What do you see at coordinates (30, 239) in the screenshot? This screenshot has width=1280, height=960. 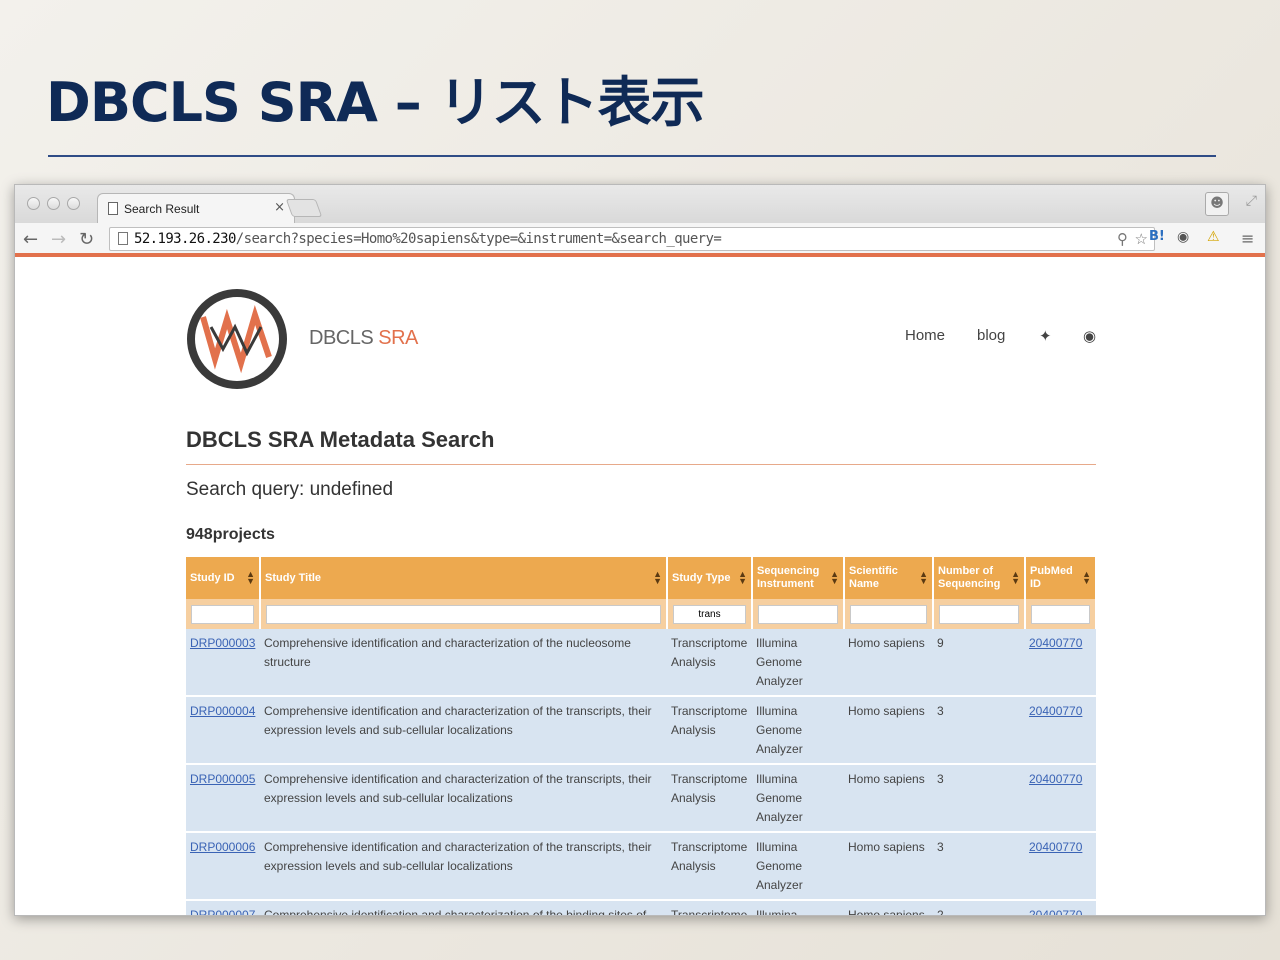 I see `back-icon: ←` at bounding box center [30, 239].